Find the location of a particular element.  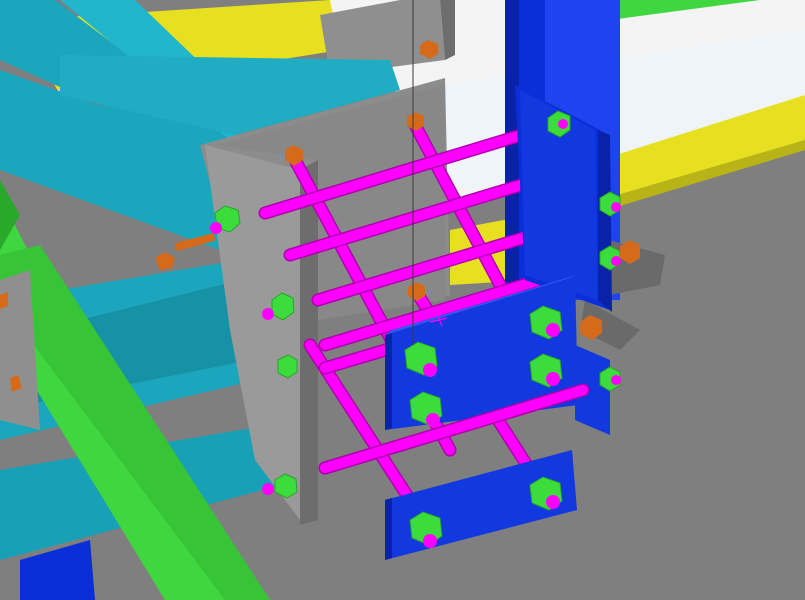

steel-column-edge is located at coordinates (512, 150).